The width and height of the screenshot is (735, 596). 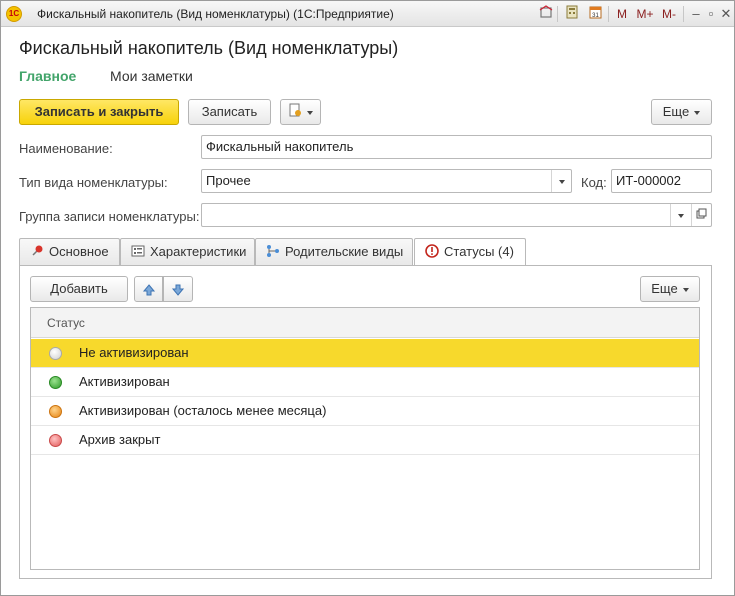 I want to click on tab-main: Основное, so click(x=69, y=252).